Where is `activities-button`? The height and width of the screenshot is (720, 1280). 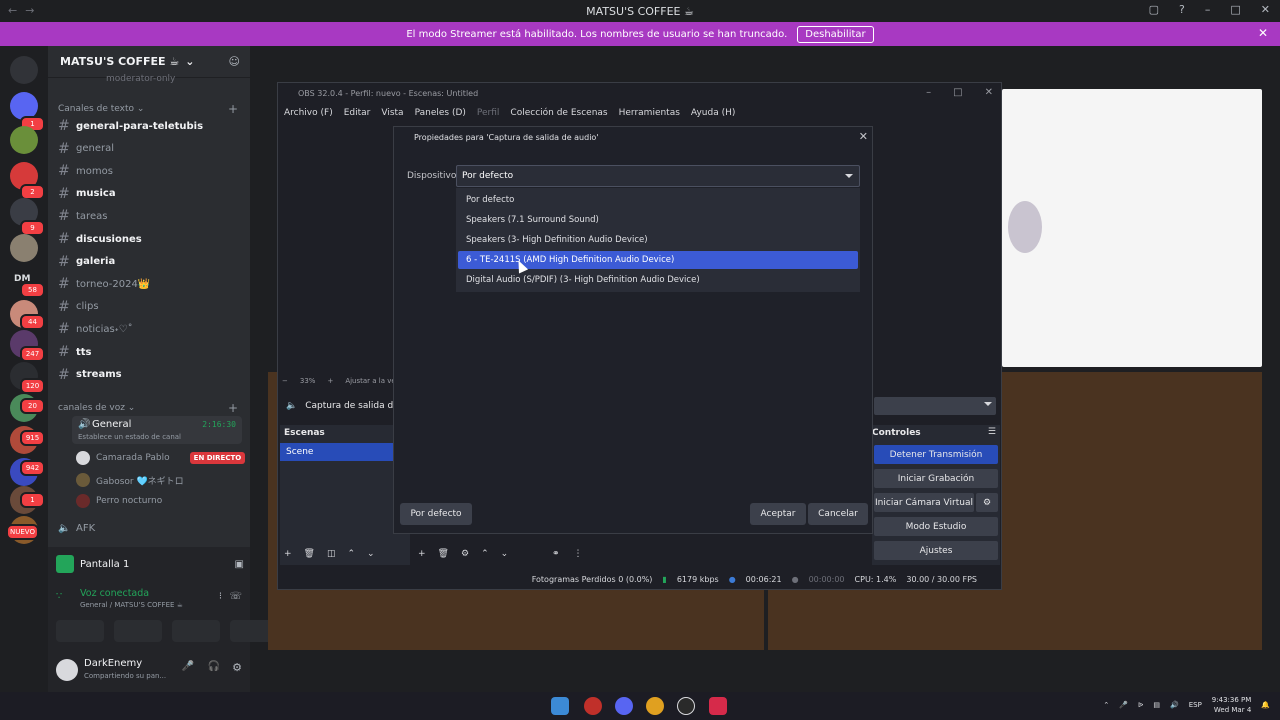 activities-button is located at coordinates (196, 631).